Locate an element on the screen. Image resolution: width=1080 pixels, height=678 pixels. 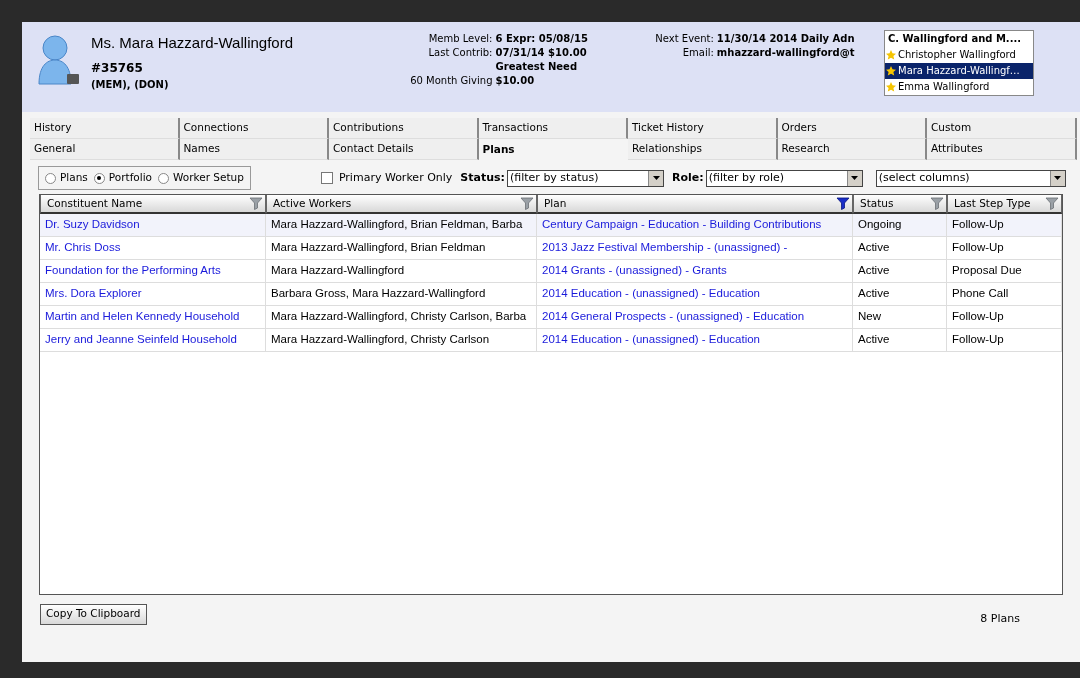
constituent-name: Ms. Mara Hazzard-Wallingford is located at coordinates (192, 43).